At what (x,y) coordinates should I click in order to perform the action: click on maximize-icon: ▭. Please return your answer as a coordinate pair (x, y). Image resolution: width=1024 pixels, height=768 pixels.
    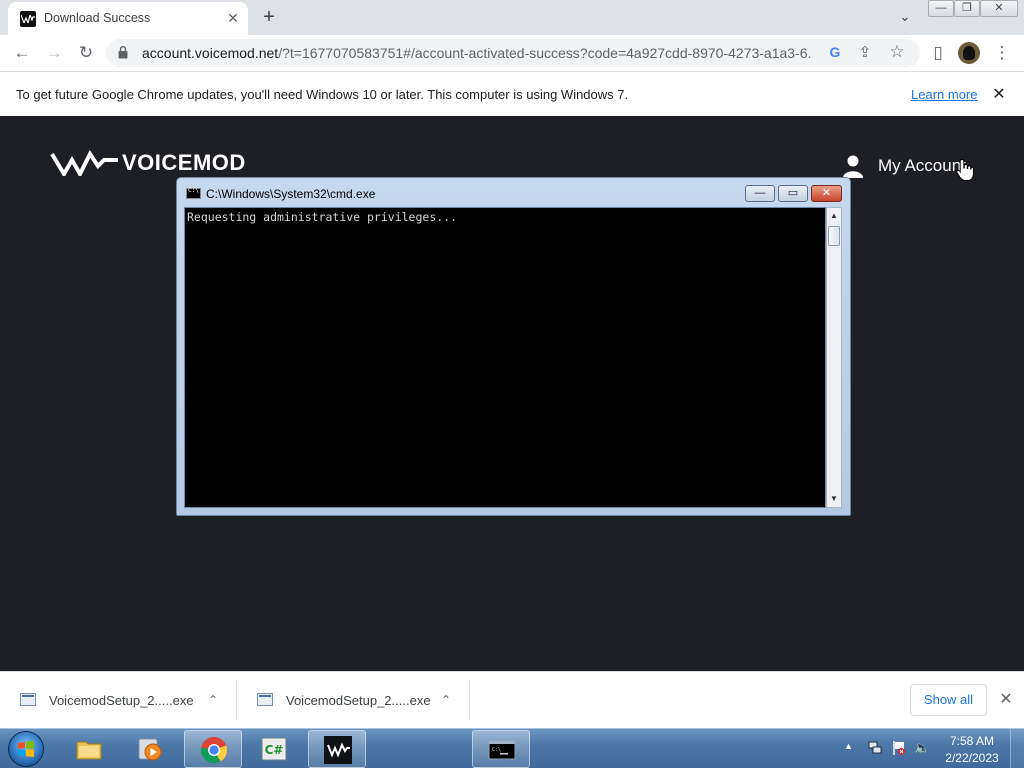
    Looking at the image, I should click on (793, 193).